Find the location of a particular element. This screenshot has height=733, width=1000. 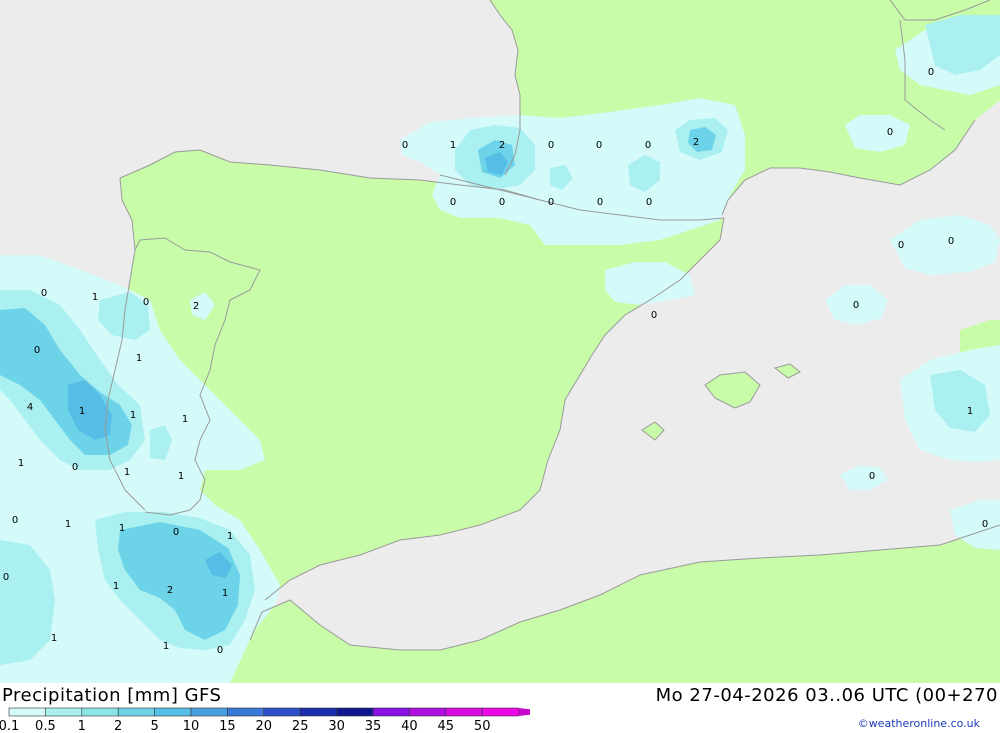

legend-label: 10 is located at coordinates (191, 726).